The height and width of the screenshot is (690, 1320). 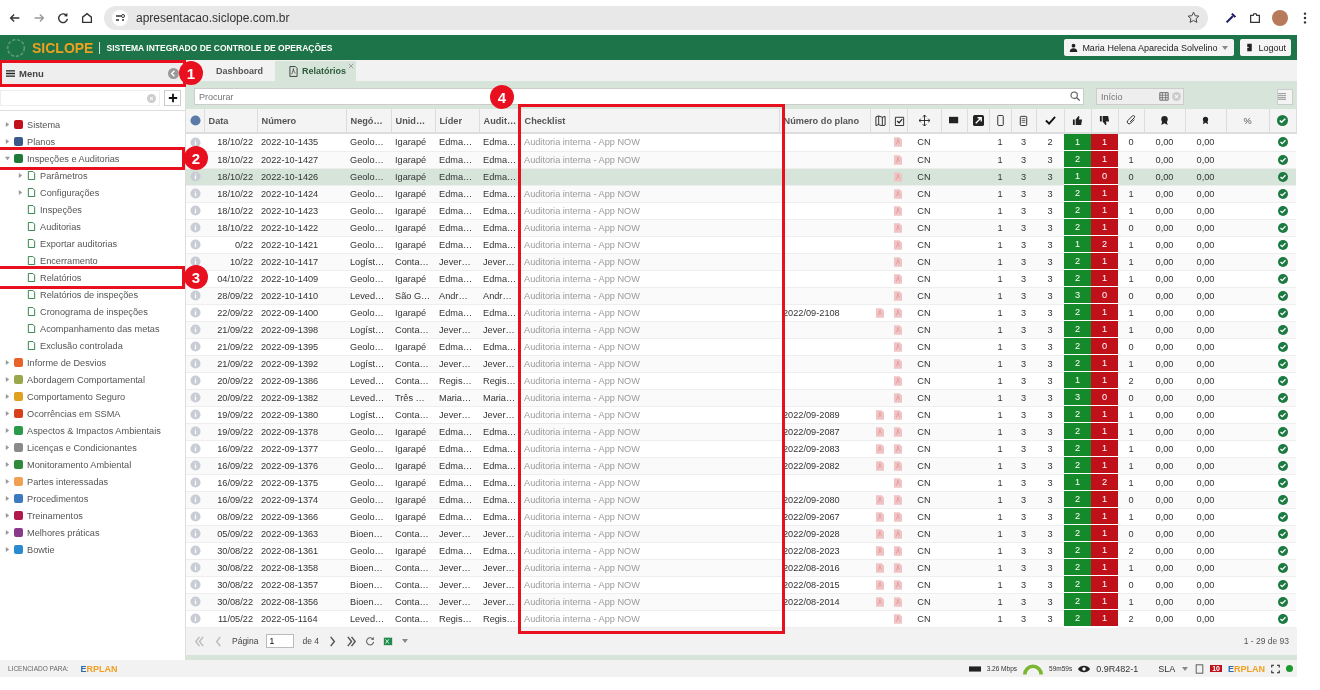 I want to click on select-all-icon, so click(x=195, y=120).